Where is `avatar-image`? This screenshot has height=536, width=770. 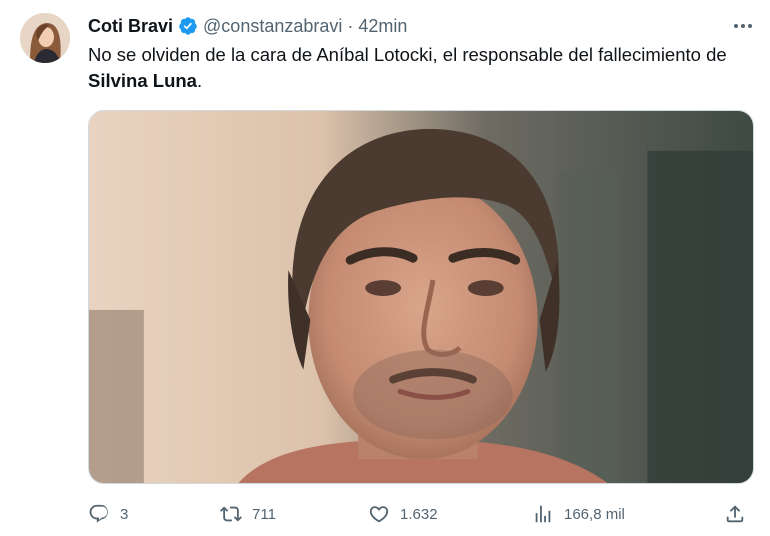 avatar-image is located at coordinates (45, 38).